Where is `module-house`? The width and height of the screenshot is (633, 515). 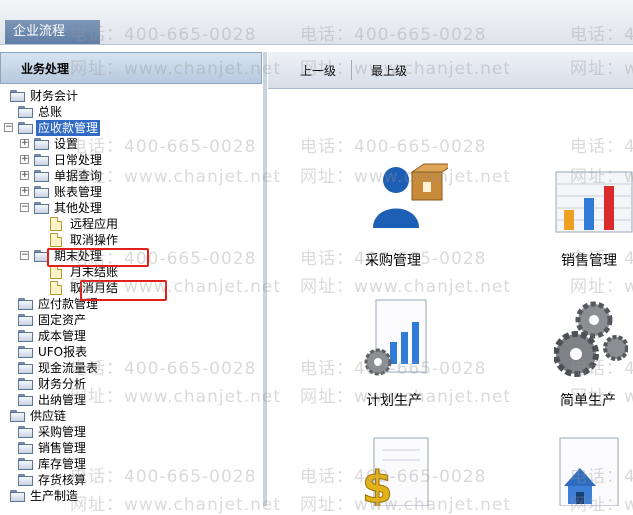
module-house is located at coordinates (589, 471).